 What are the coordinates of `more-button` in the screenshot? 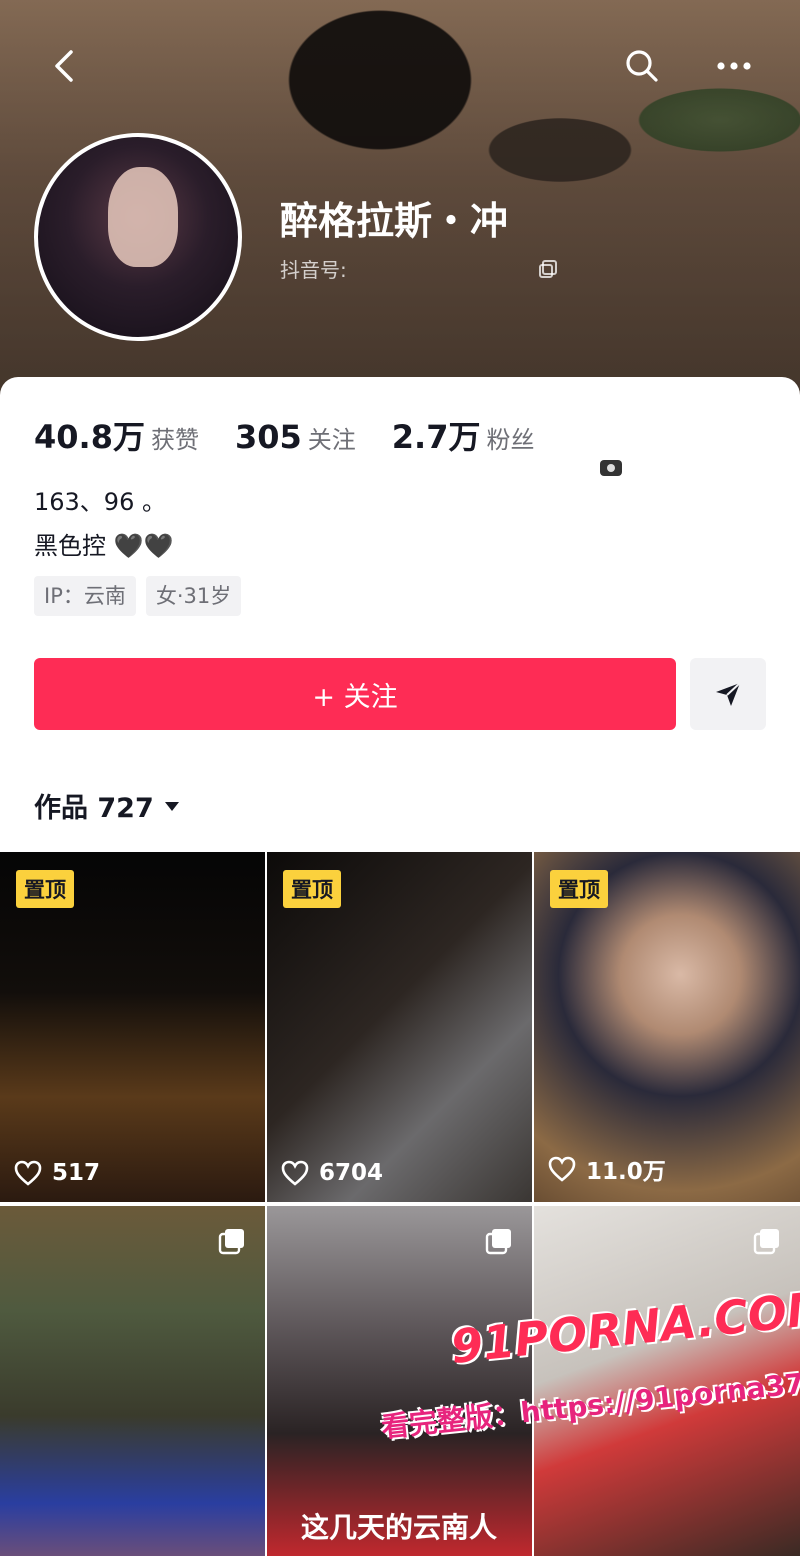 It's located at (734, 66).